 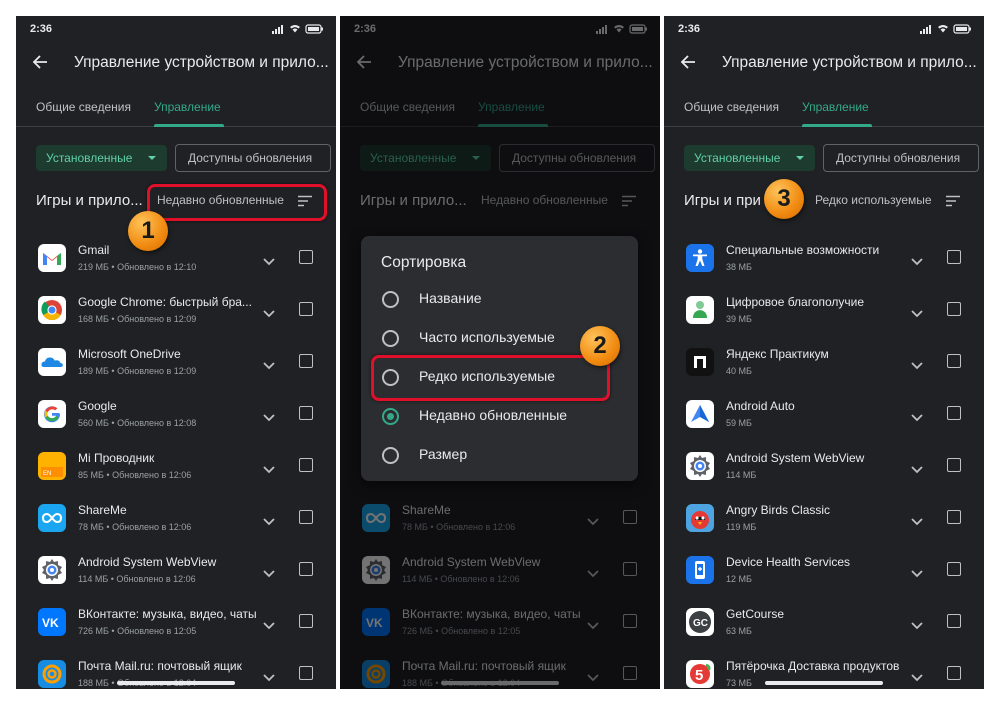 What do you see at coordinates (147, 562) in the screenshot?
I see `app-name: Android System WebView` at bounding box center [147, 562].